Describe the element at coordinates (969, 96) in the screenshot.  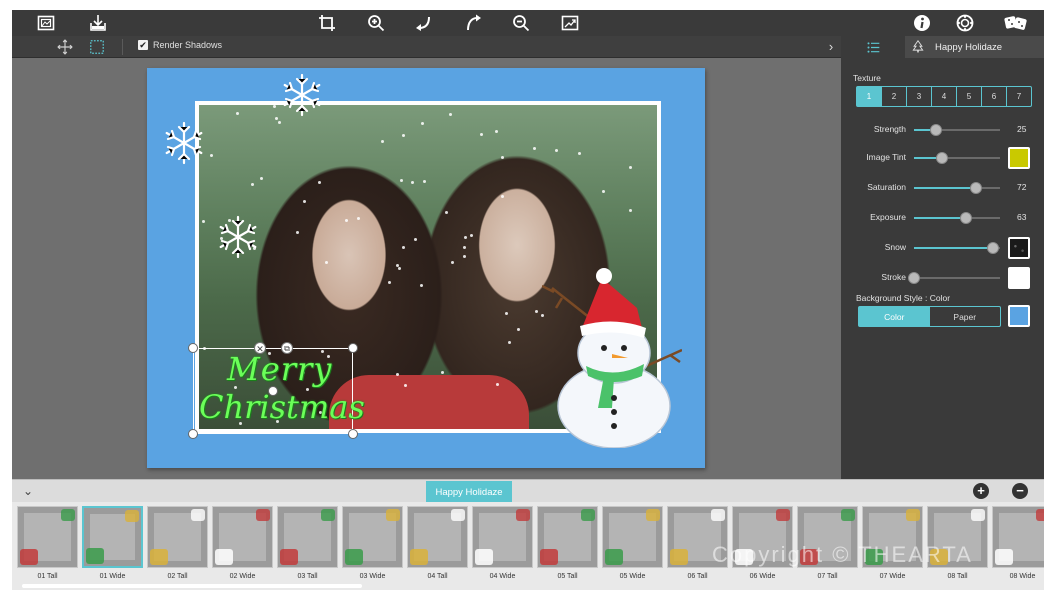
I see `texture-option-5: 5` at that location.